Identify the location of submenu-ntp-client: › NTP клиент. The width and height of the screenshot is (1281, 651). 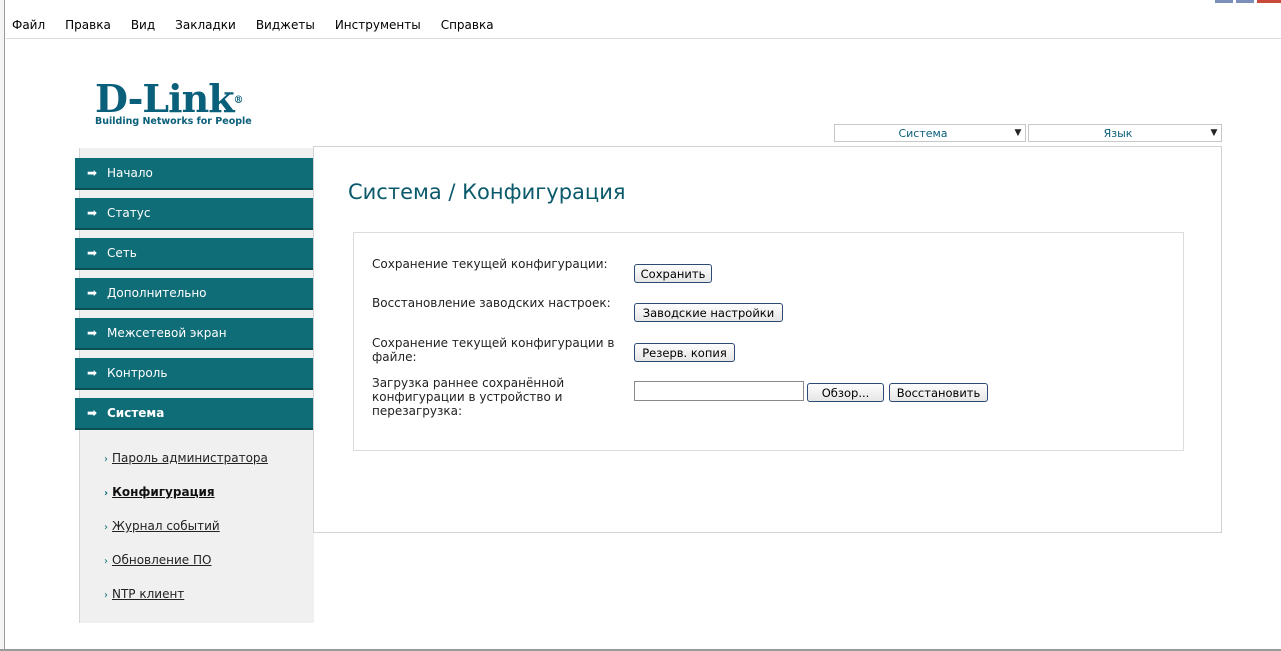
(144, 594).